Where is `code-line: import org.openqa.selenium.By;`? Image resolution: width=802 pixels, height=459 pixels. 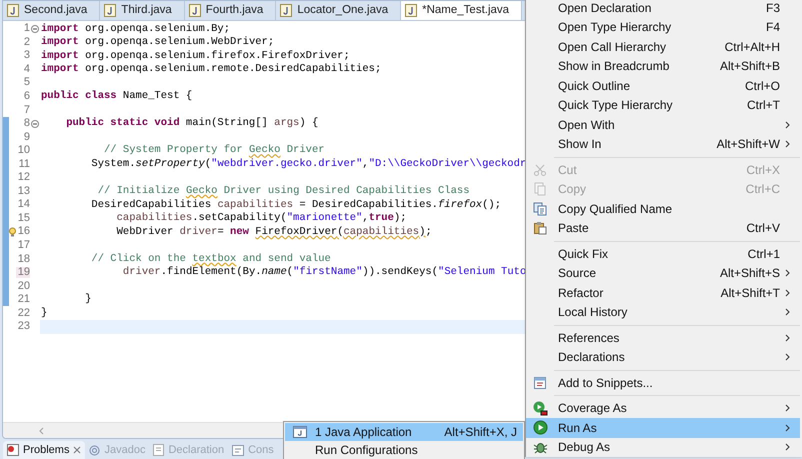 code-line: import org.openqa.selenium.By; is located at coordinates (135, 29).